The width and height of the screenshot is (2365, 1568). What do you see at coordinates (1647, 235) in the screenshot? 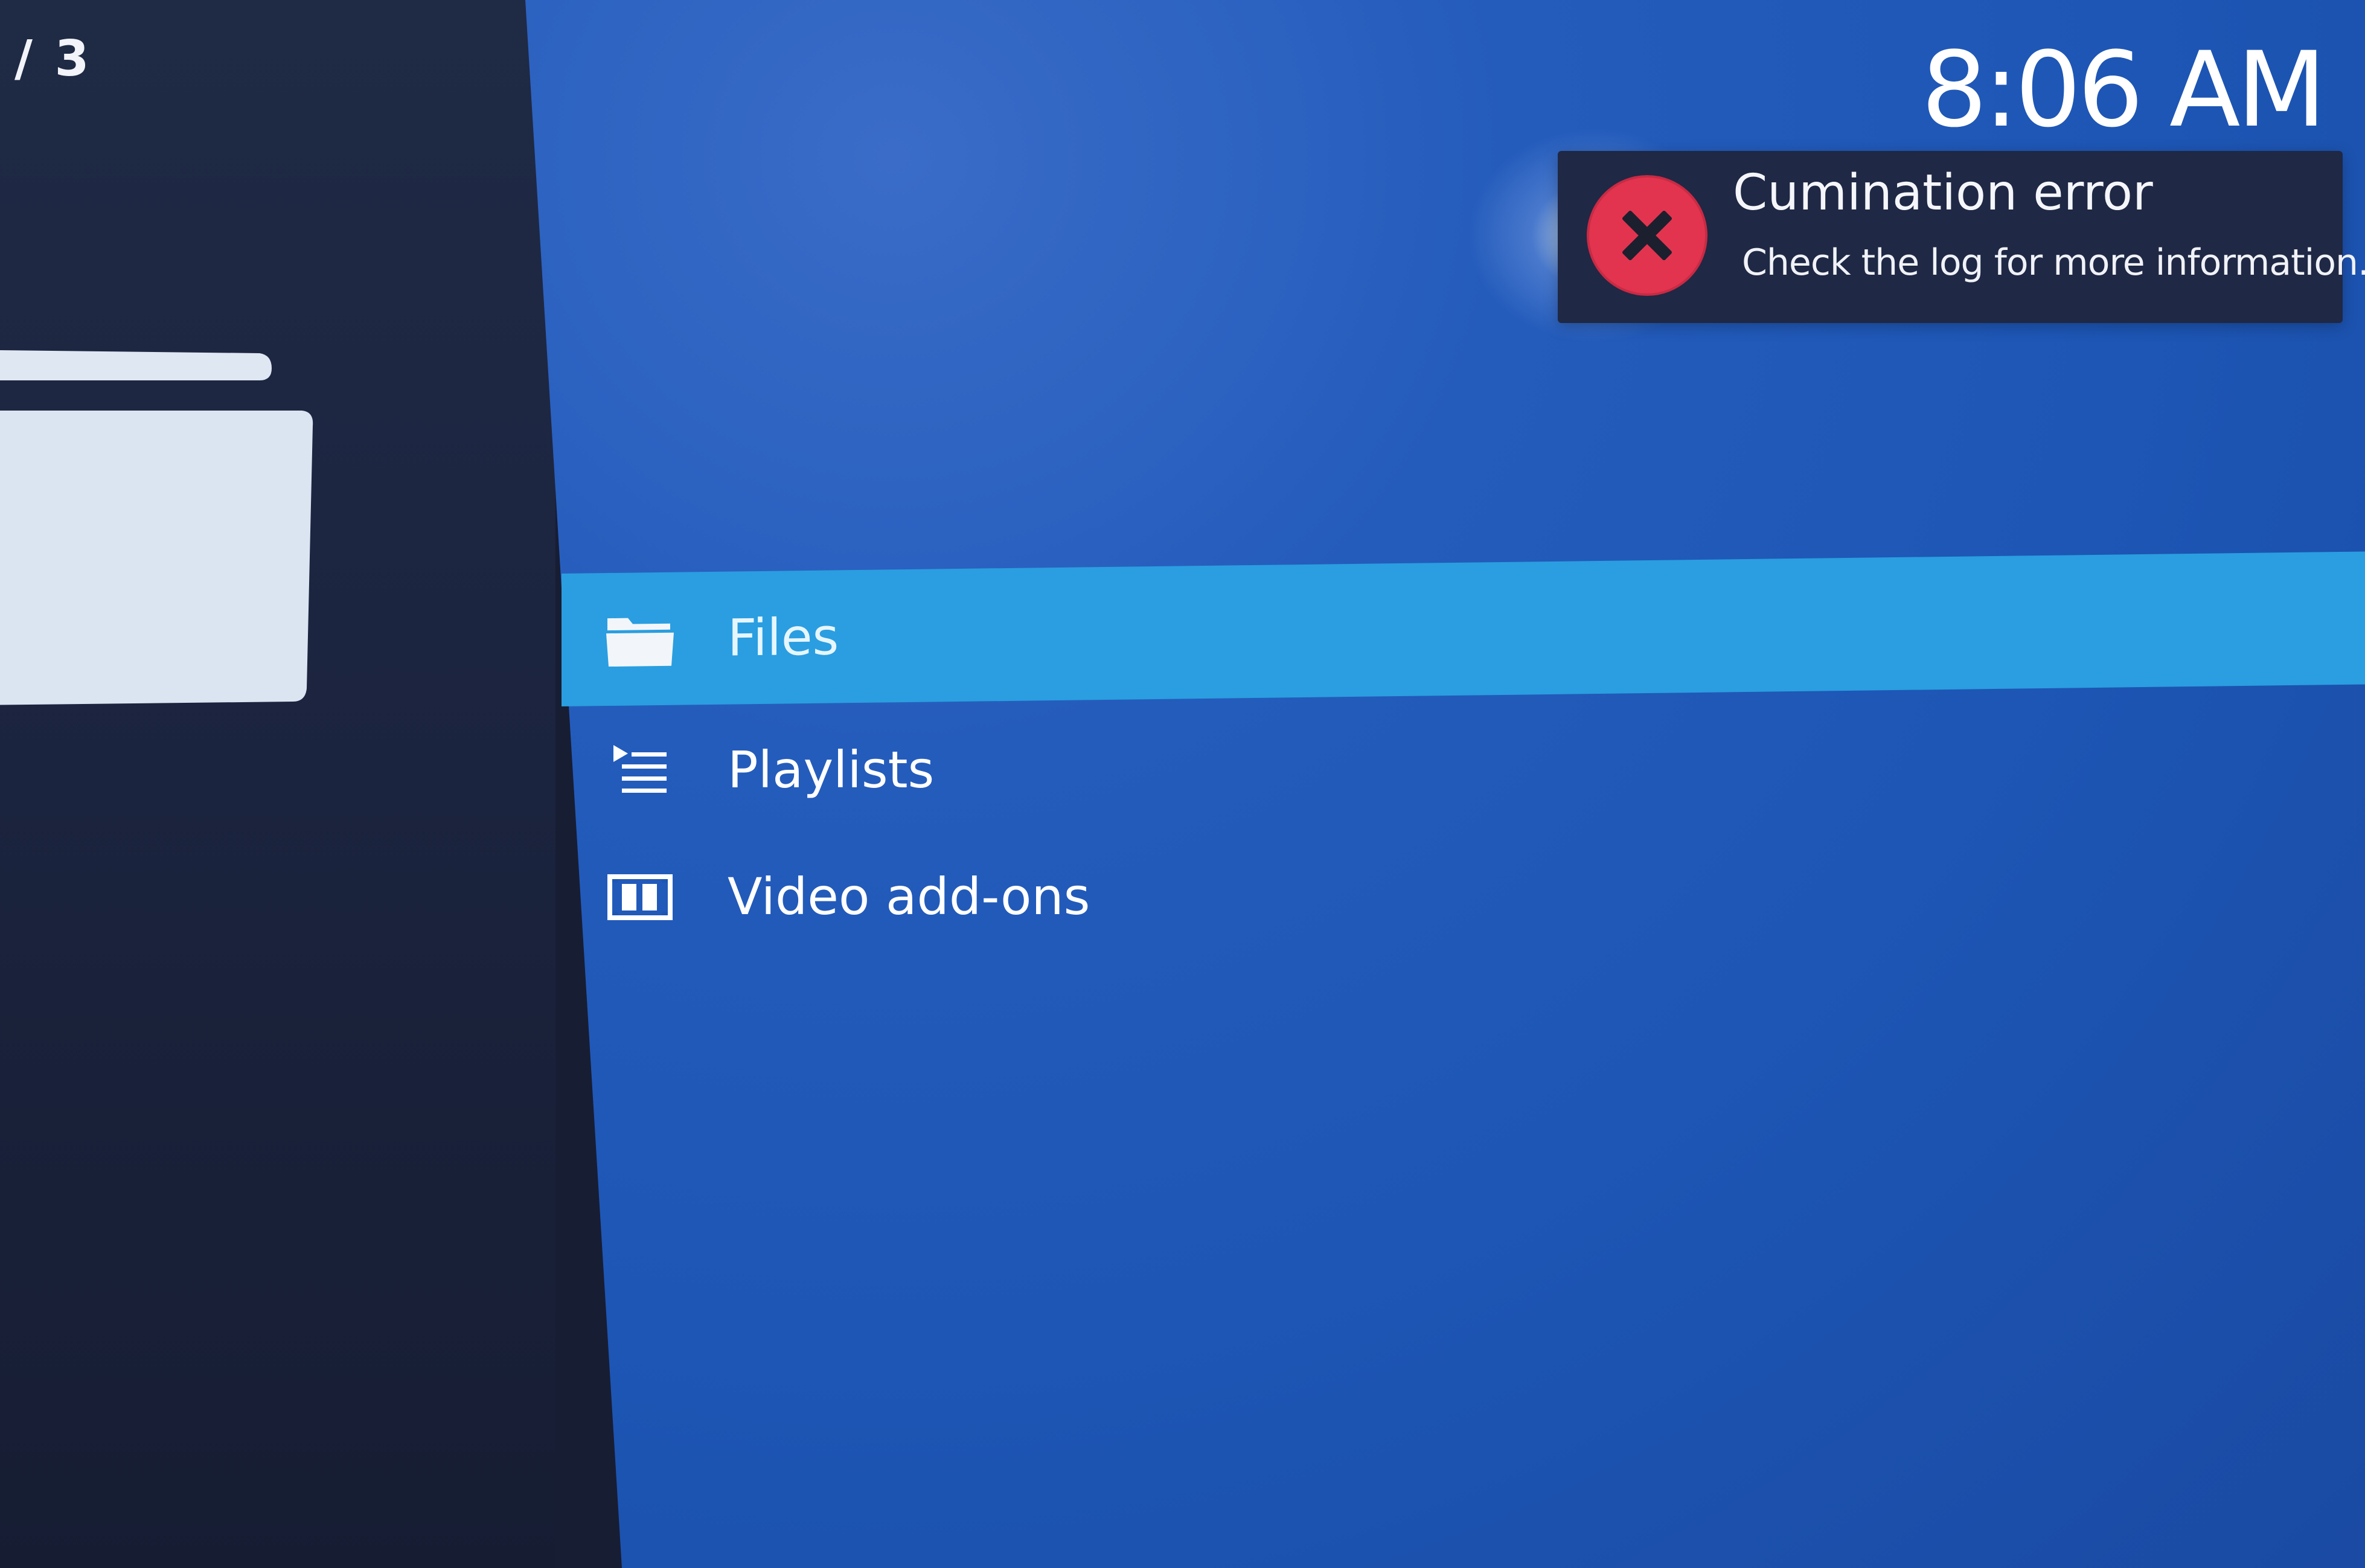
I see `error-x-icon` at bounding box center [1647, 235].